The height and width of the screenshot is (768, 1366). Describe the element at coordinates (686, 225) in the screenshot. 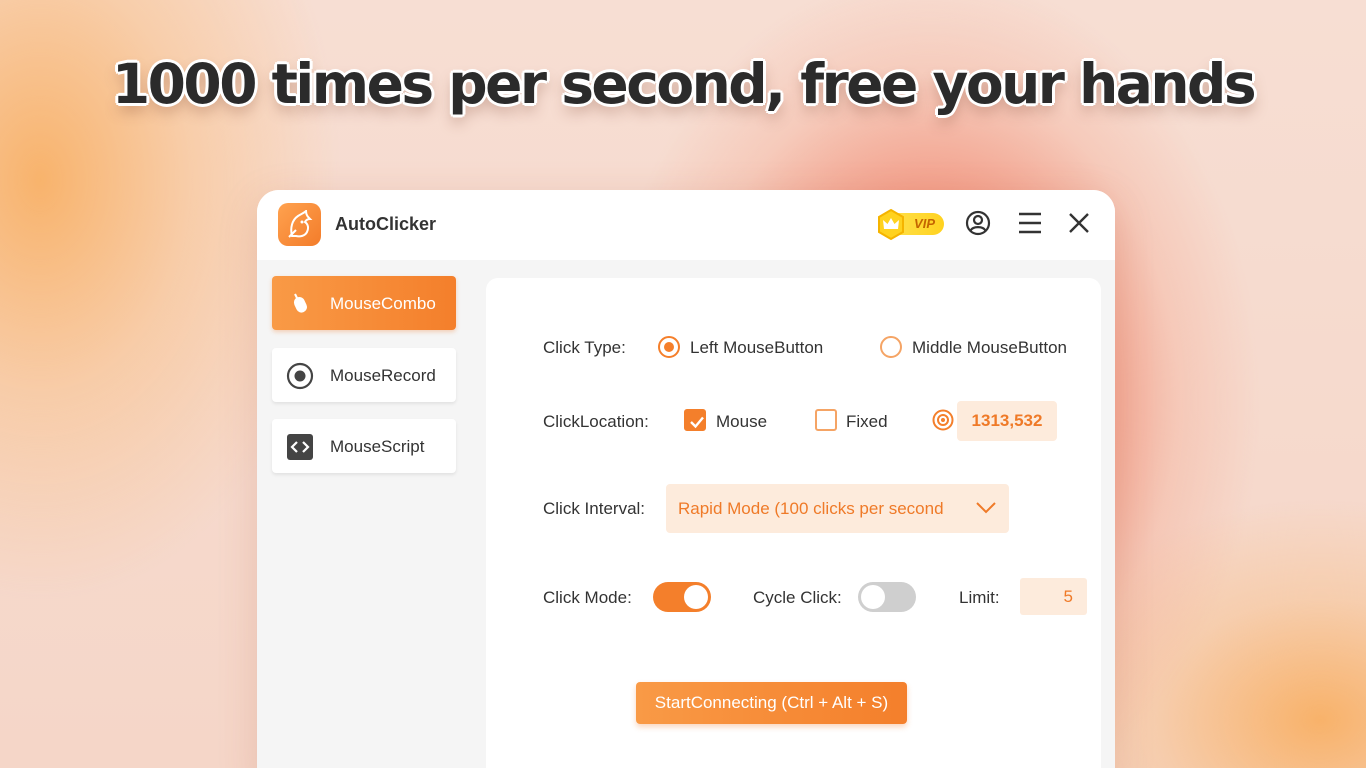

I see `title-bar: AutoClicker VIP` at that location.